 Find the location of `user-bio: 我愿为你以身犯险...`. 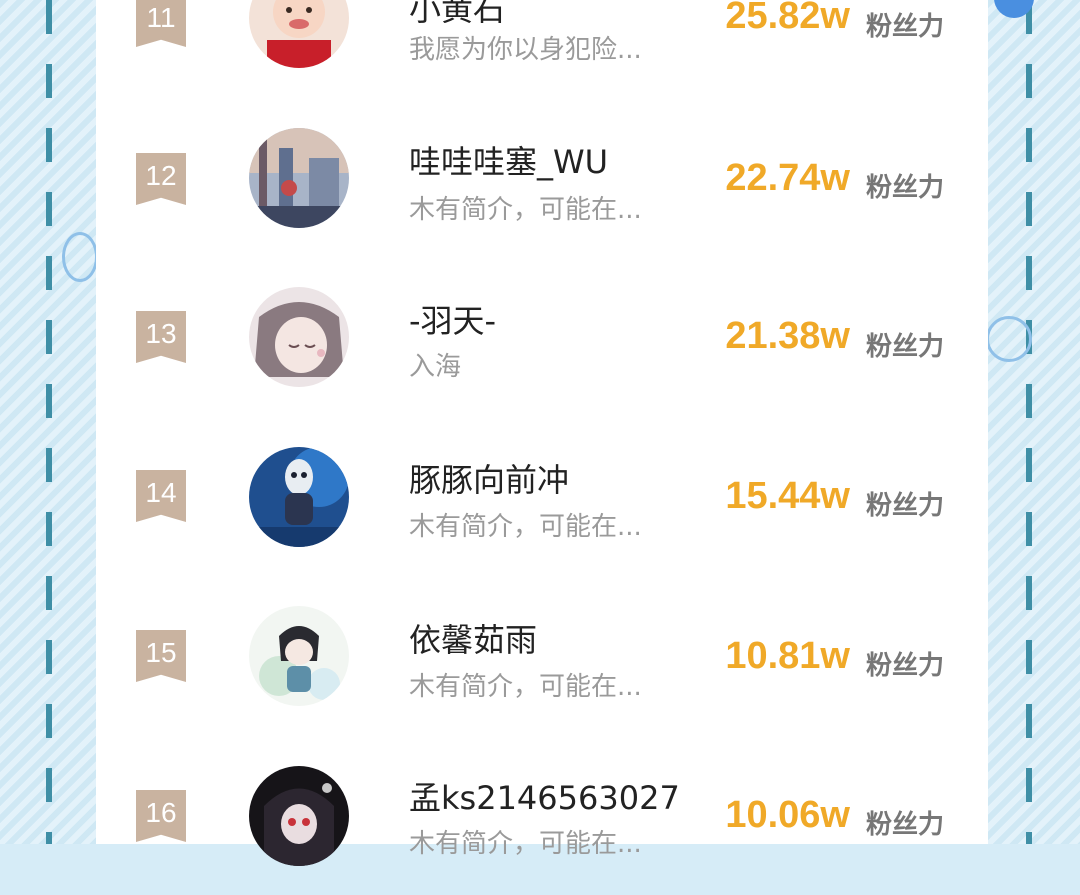

user-bio: 我愿为你以身犯险... is located at coordinates (525, 50).